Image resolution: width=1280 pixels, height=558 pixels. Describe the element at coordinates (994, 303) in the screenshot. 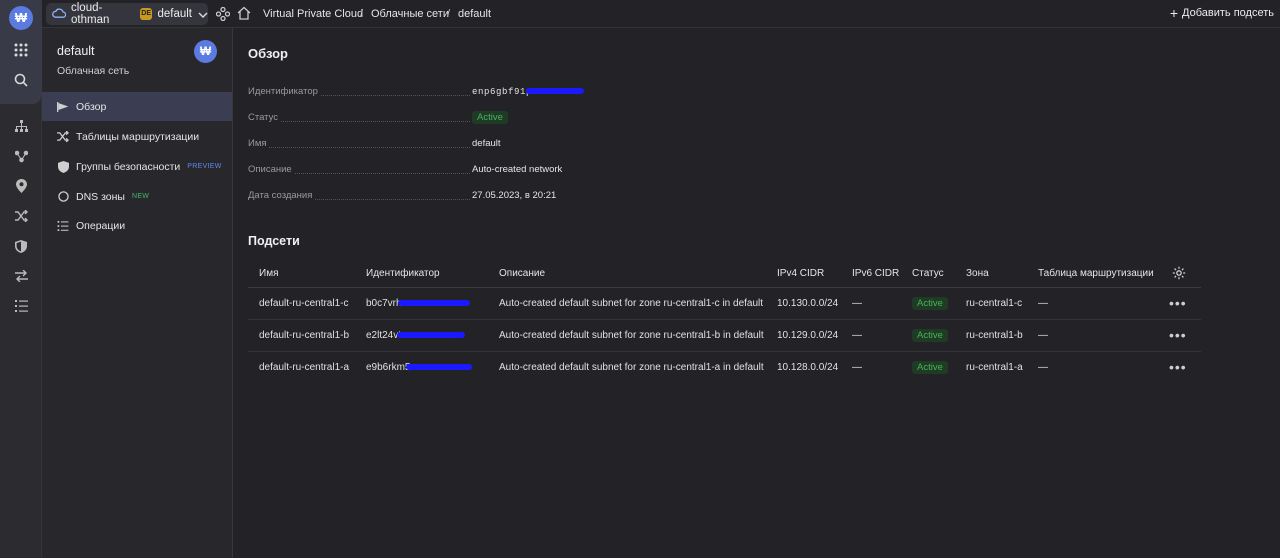

I see `subnet-zone: ru-central1-c` at that location.